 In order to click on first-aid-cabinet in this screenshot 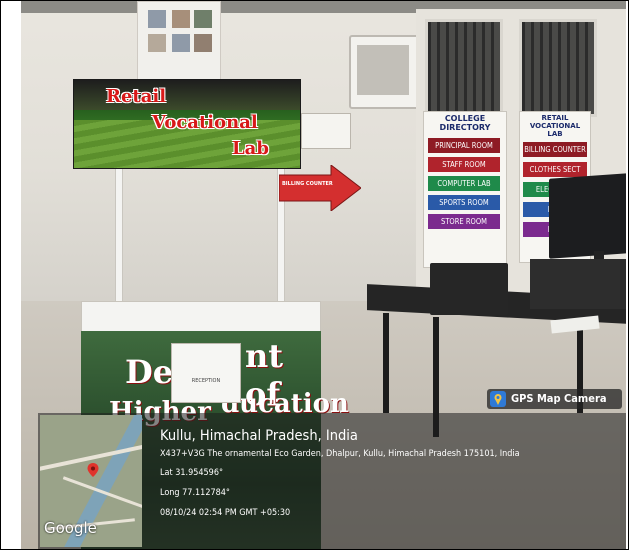, I will do `click(384, 72)`.